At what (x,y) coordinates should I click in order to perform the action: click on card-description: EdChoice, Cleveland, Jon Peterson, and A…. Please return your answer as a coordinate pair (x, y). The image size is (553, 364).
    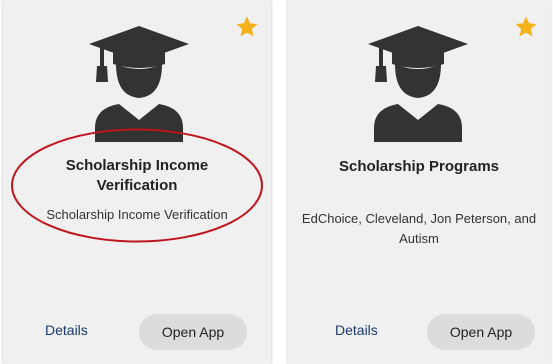
    Looking at the image, I should click on (419, 228).